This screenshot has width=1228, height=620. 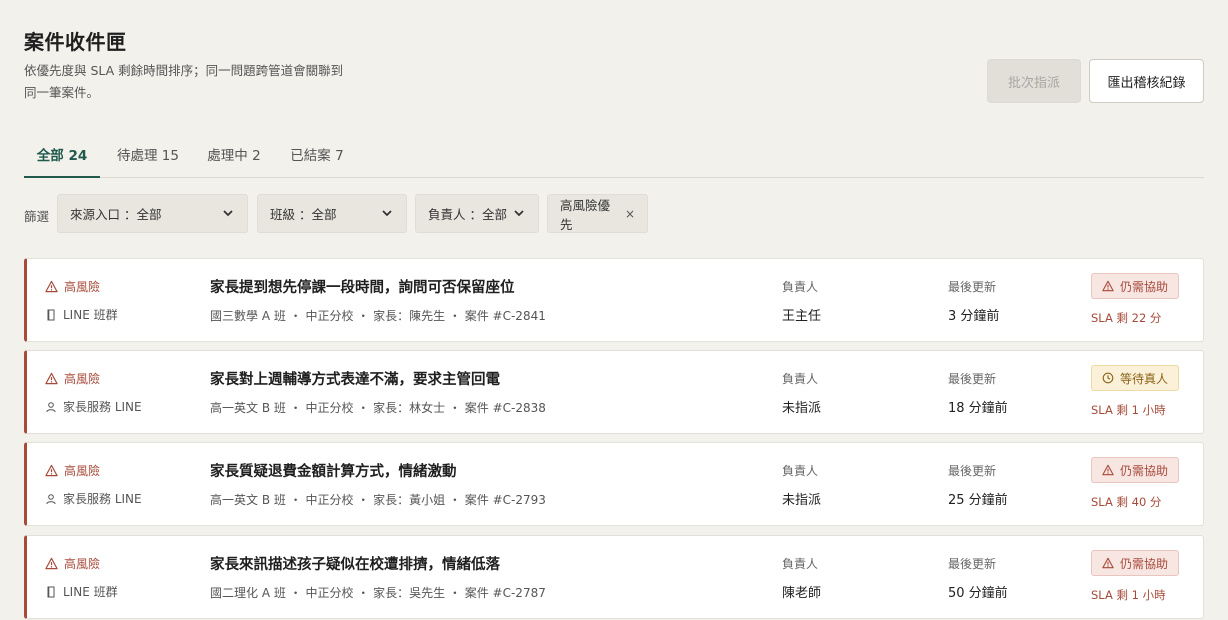 What do you see at coordinates (333, 470) in the screenshot?
I see `case-title: 家長質疑退費金額計算方式，情緒激動` at bounding box center [333, 470].